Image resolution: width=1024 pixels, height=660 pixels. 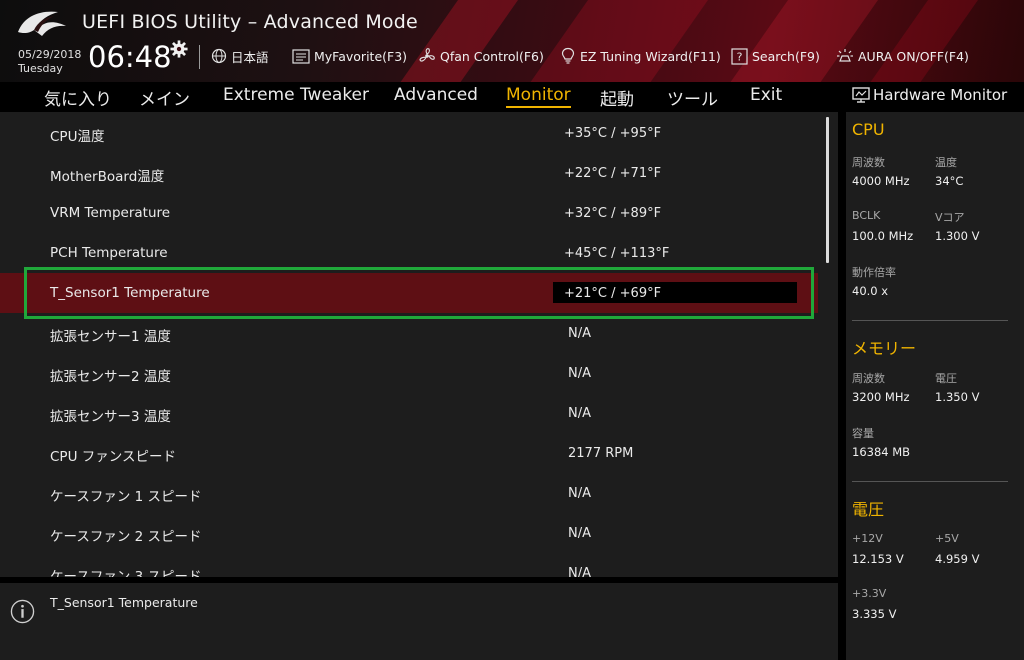 What do you see at coordinates (107, 177) in the screenshot?
I see `row-label: MotherBoard温度` at bounding box center [107, 177].